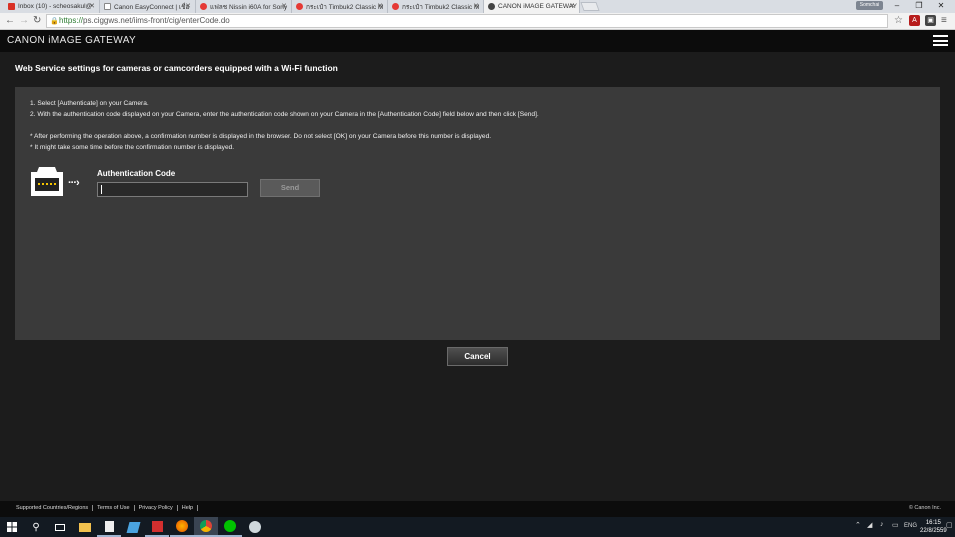 The width and height of the screenshot is (955, 537). What do you see at coordinates (477, 527) in the screenshot?
I see `windows-taskbar: ⚲ ⌃ ◢ ♪ ▭ ENG 16:15 22/8/2559 ▢` at bounding box center [477, 527].